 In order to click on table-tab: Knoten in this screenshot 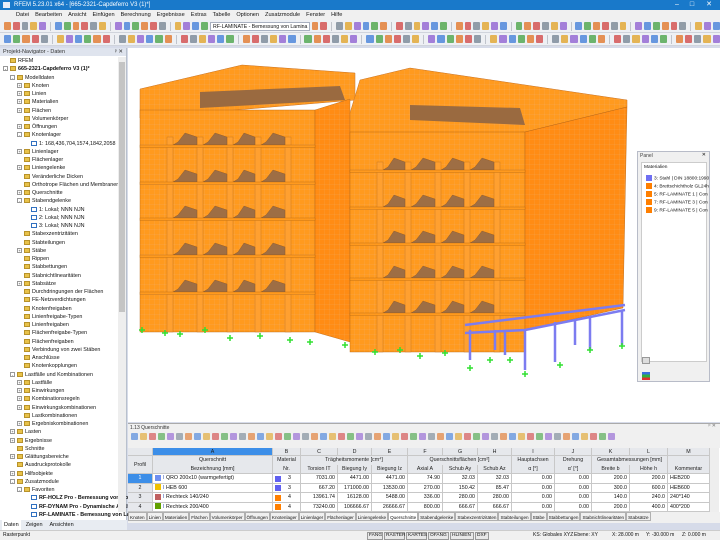, I will do `click(137, 516)`.